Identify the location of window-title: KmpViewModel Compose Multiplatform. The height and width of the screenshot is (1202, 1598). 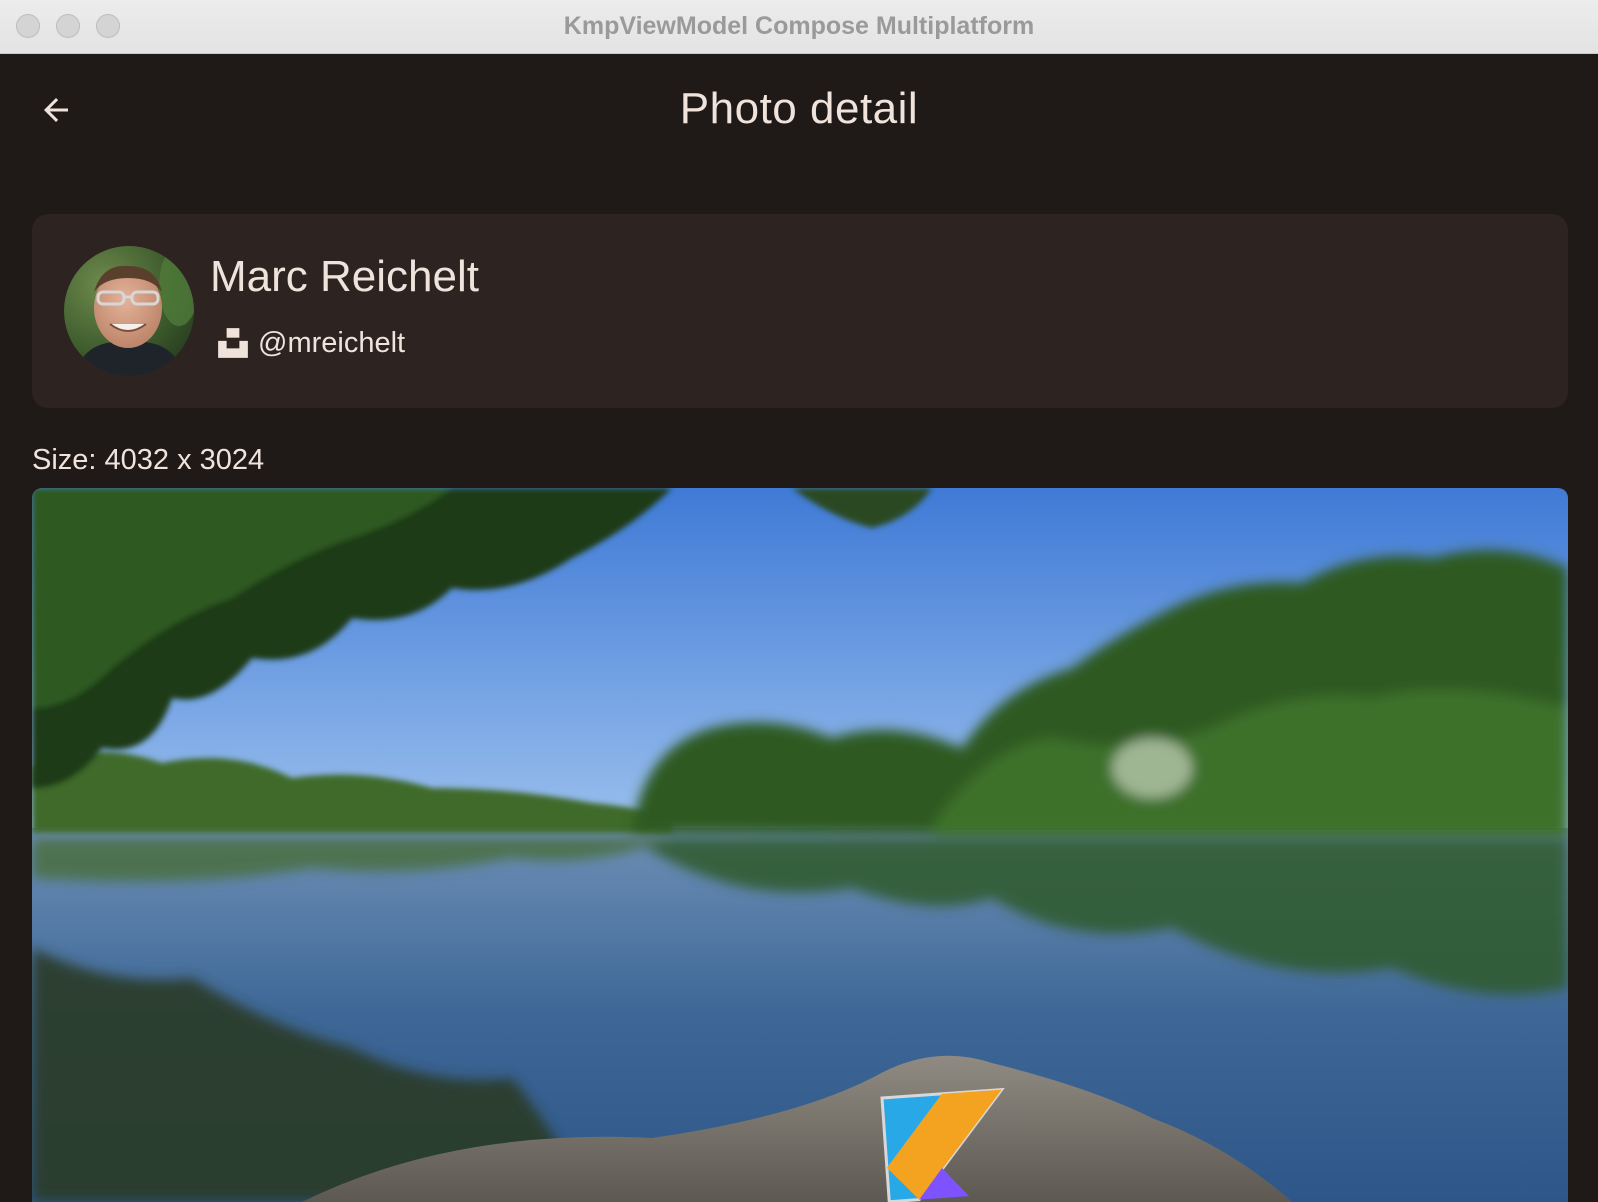
(799, 26).